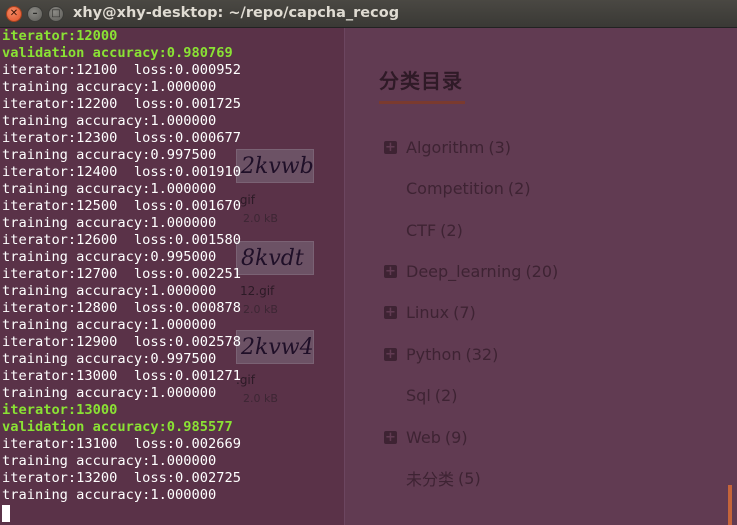  Describe the element at coordinates (236, 13) in the screenshot. I see `window-title: xhy@xhy-desktop: ~/repo/capcha_recog` at that location.